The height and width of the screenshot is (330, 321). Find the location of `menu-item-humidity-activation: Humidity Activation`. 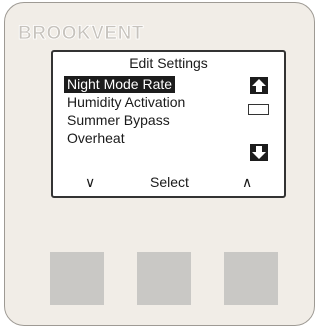

menu-item-humidity-activation: Humidity Activation is located at coordinates (126, 102).